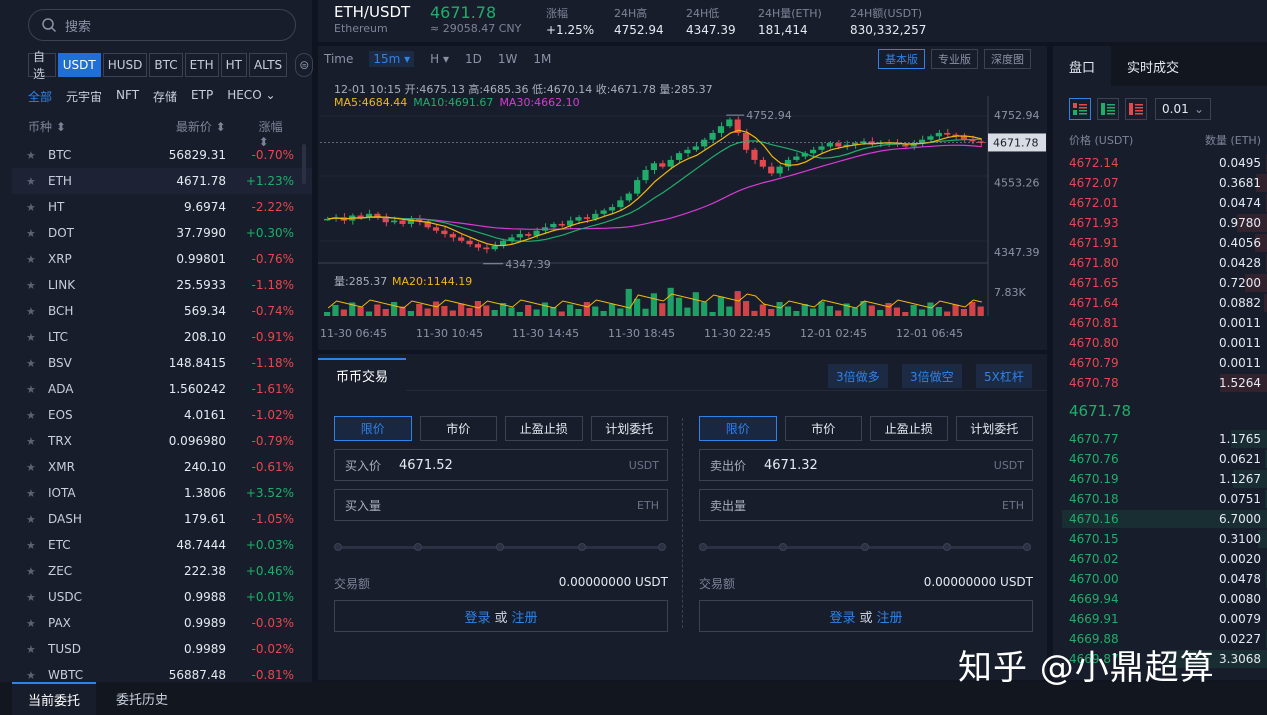 This screenshot has width=1267, height=715. I want to click on asks-row: 4670.79 0.0011, so click(1160, 363).